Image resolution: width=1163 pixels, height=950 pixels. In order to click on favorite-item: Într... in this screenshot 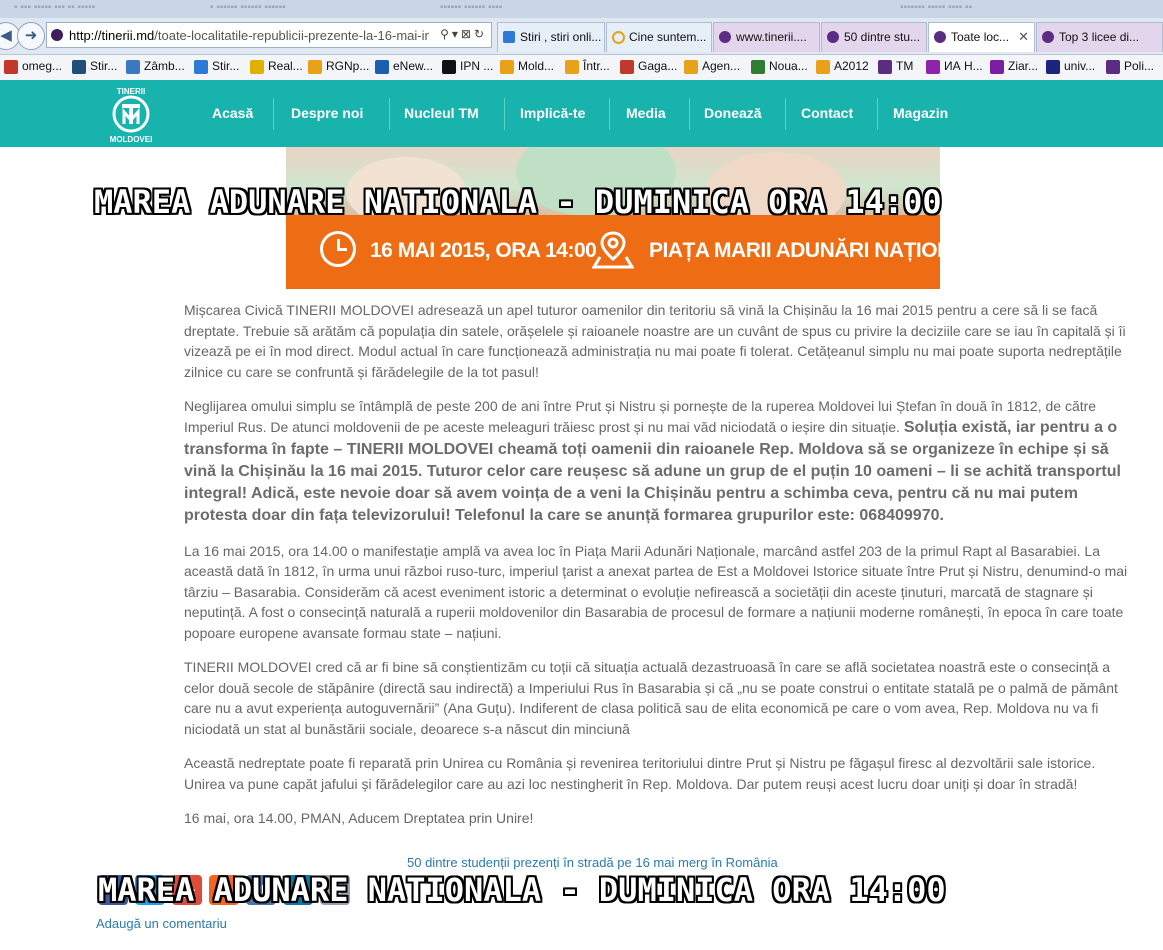, I will do `click(587, 66)`.